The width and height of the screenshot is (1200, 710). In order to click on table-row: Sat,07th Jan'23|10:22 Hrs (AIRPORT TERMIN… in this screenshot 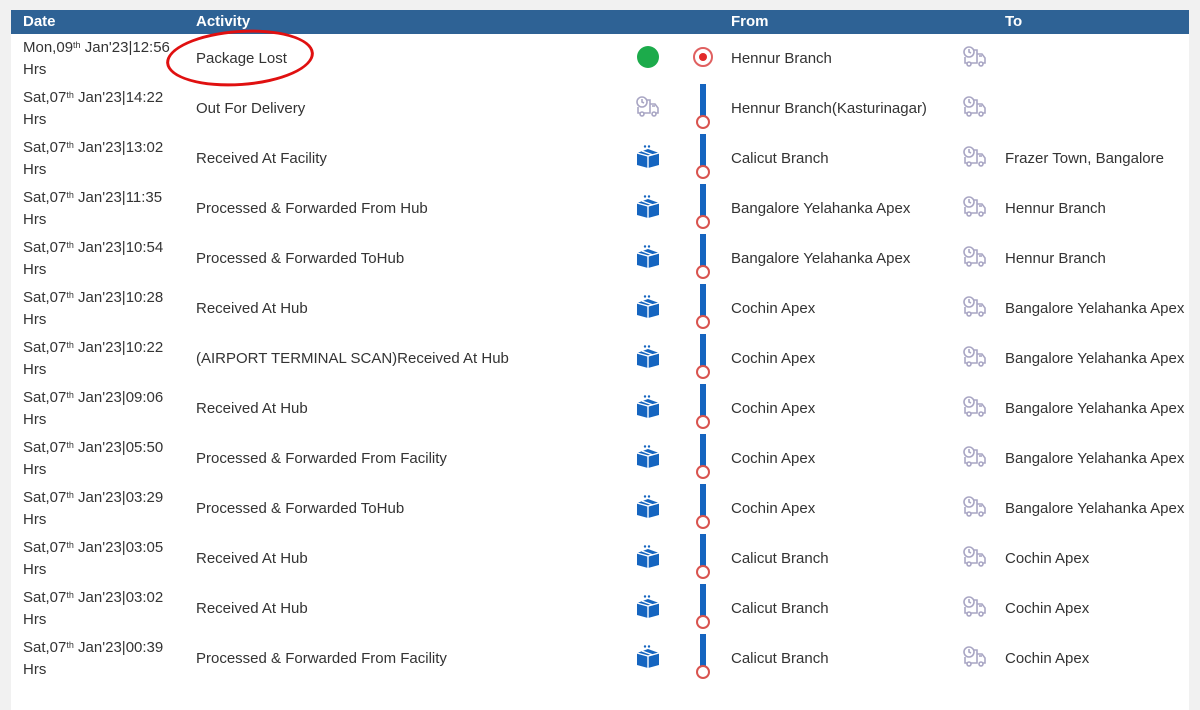, I will do `click(600, 358)`.